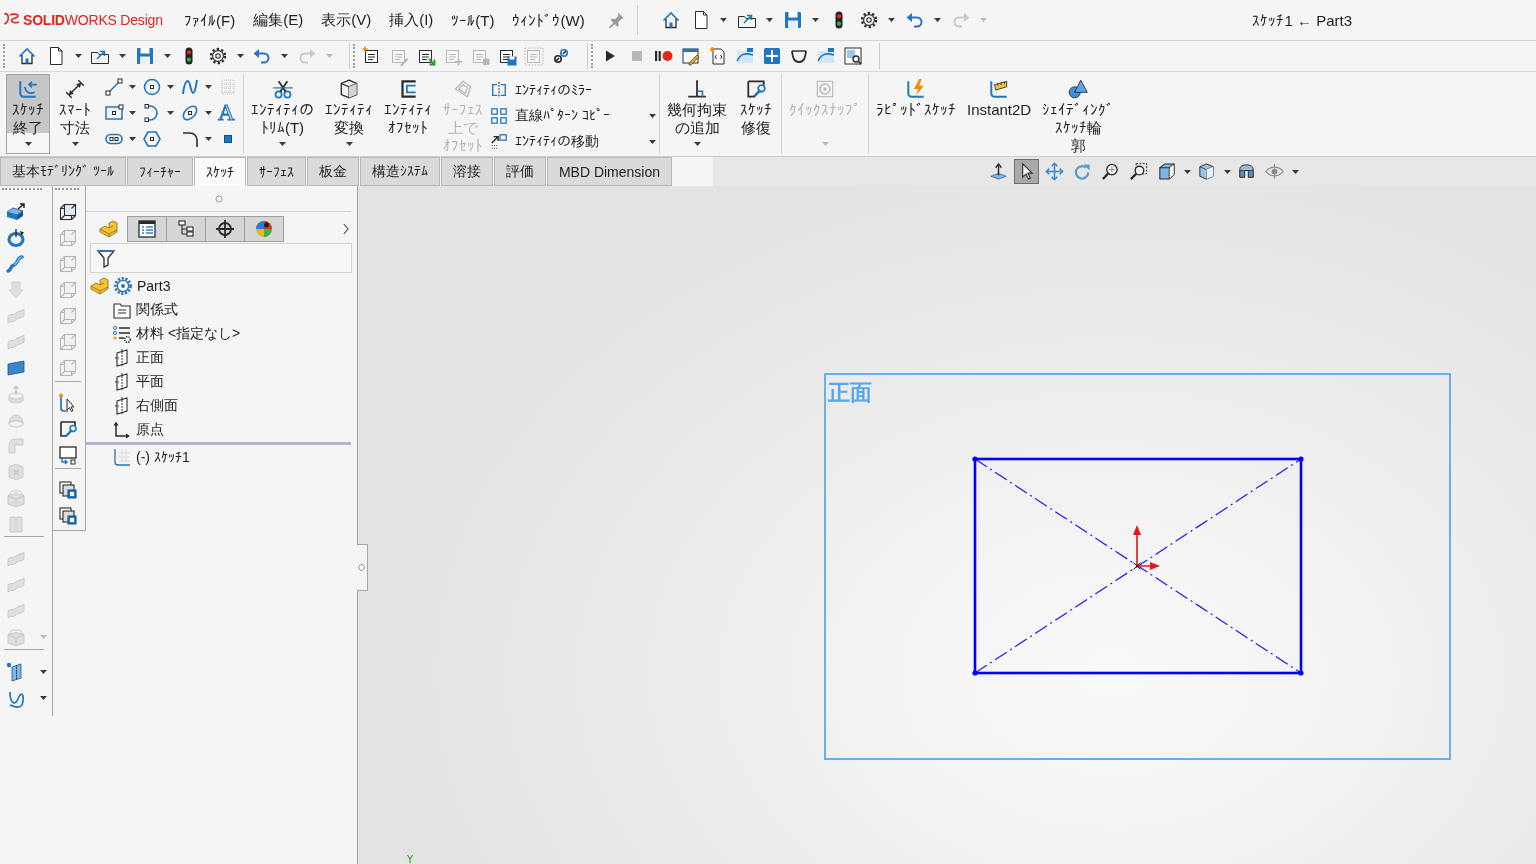 The width and height of the screenshot is (1536, 864). I want to click on cross-tile-icon, so click(771, 56).